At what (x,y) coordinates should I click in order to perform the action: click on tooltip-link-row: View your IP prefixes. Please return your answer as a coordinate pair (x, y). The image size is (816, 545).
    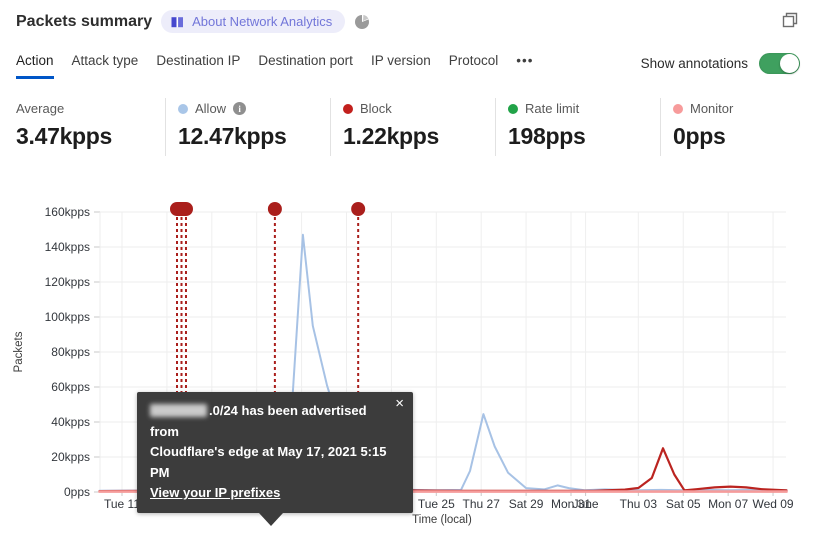
    Looking at the image, I should click on (268, 493).